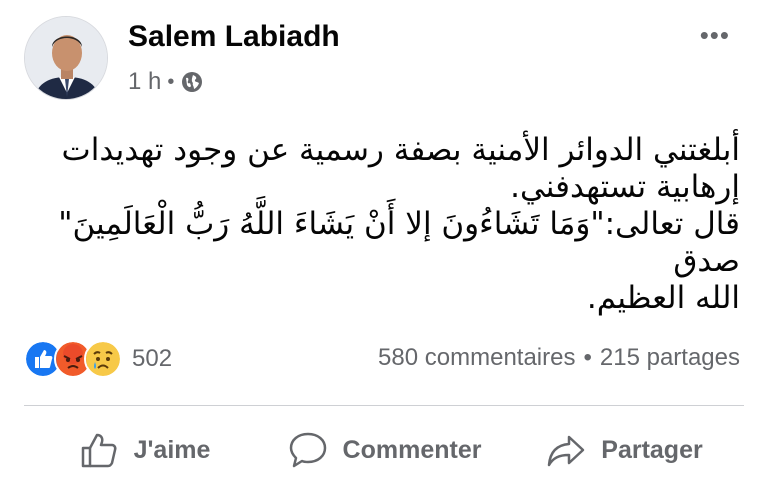 The height and width of the screenshot is (494, 768). What do you see at coordinates (566, 451) in the screenshot?
I see `share-icon` at bounding box center [566, 451].